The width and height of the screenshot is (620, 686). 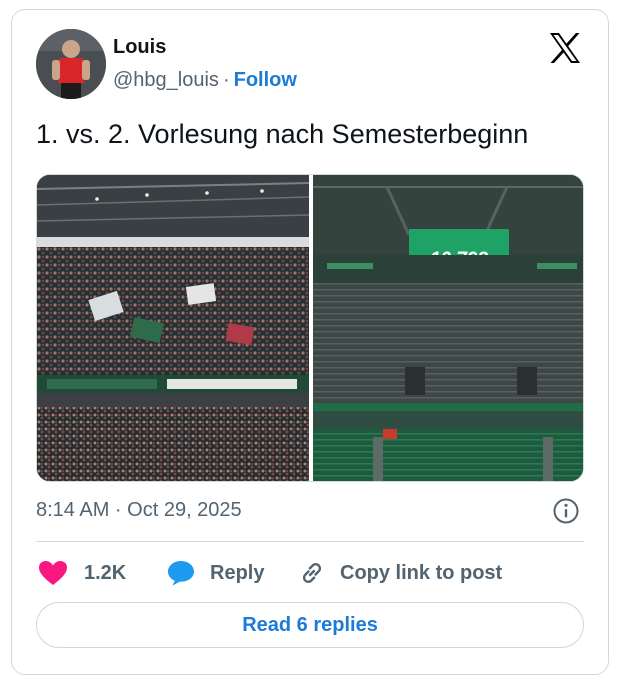 What do you see at coordinates (310, 541) in the screenshot?
I see `divider` at bounding box center [310, 541].